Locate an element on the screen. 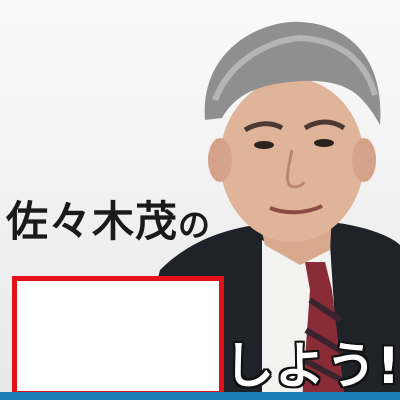  face is located at coordinates (292, 160).